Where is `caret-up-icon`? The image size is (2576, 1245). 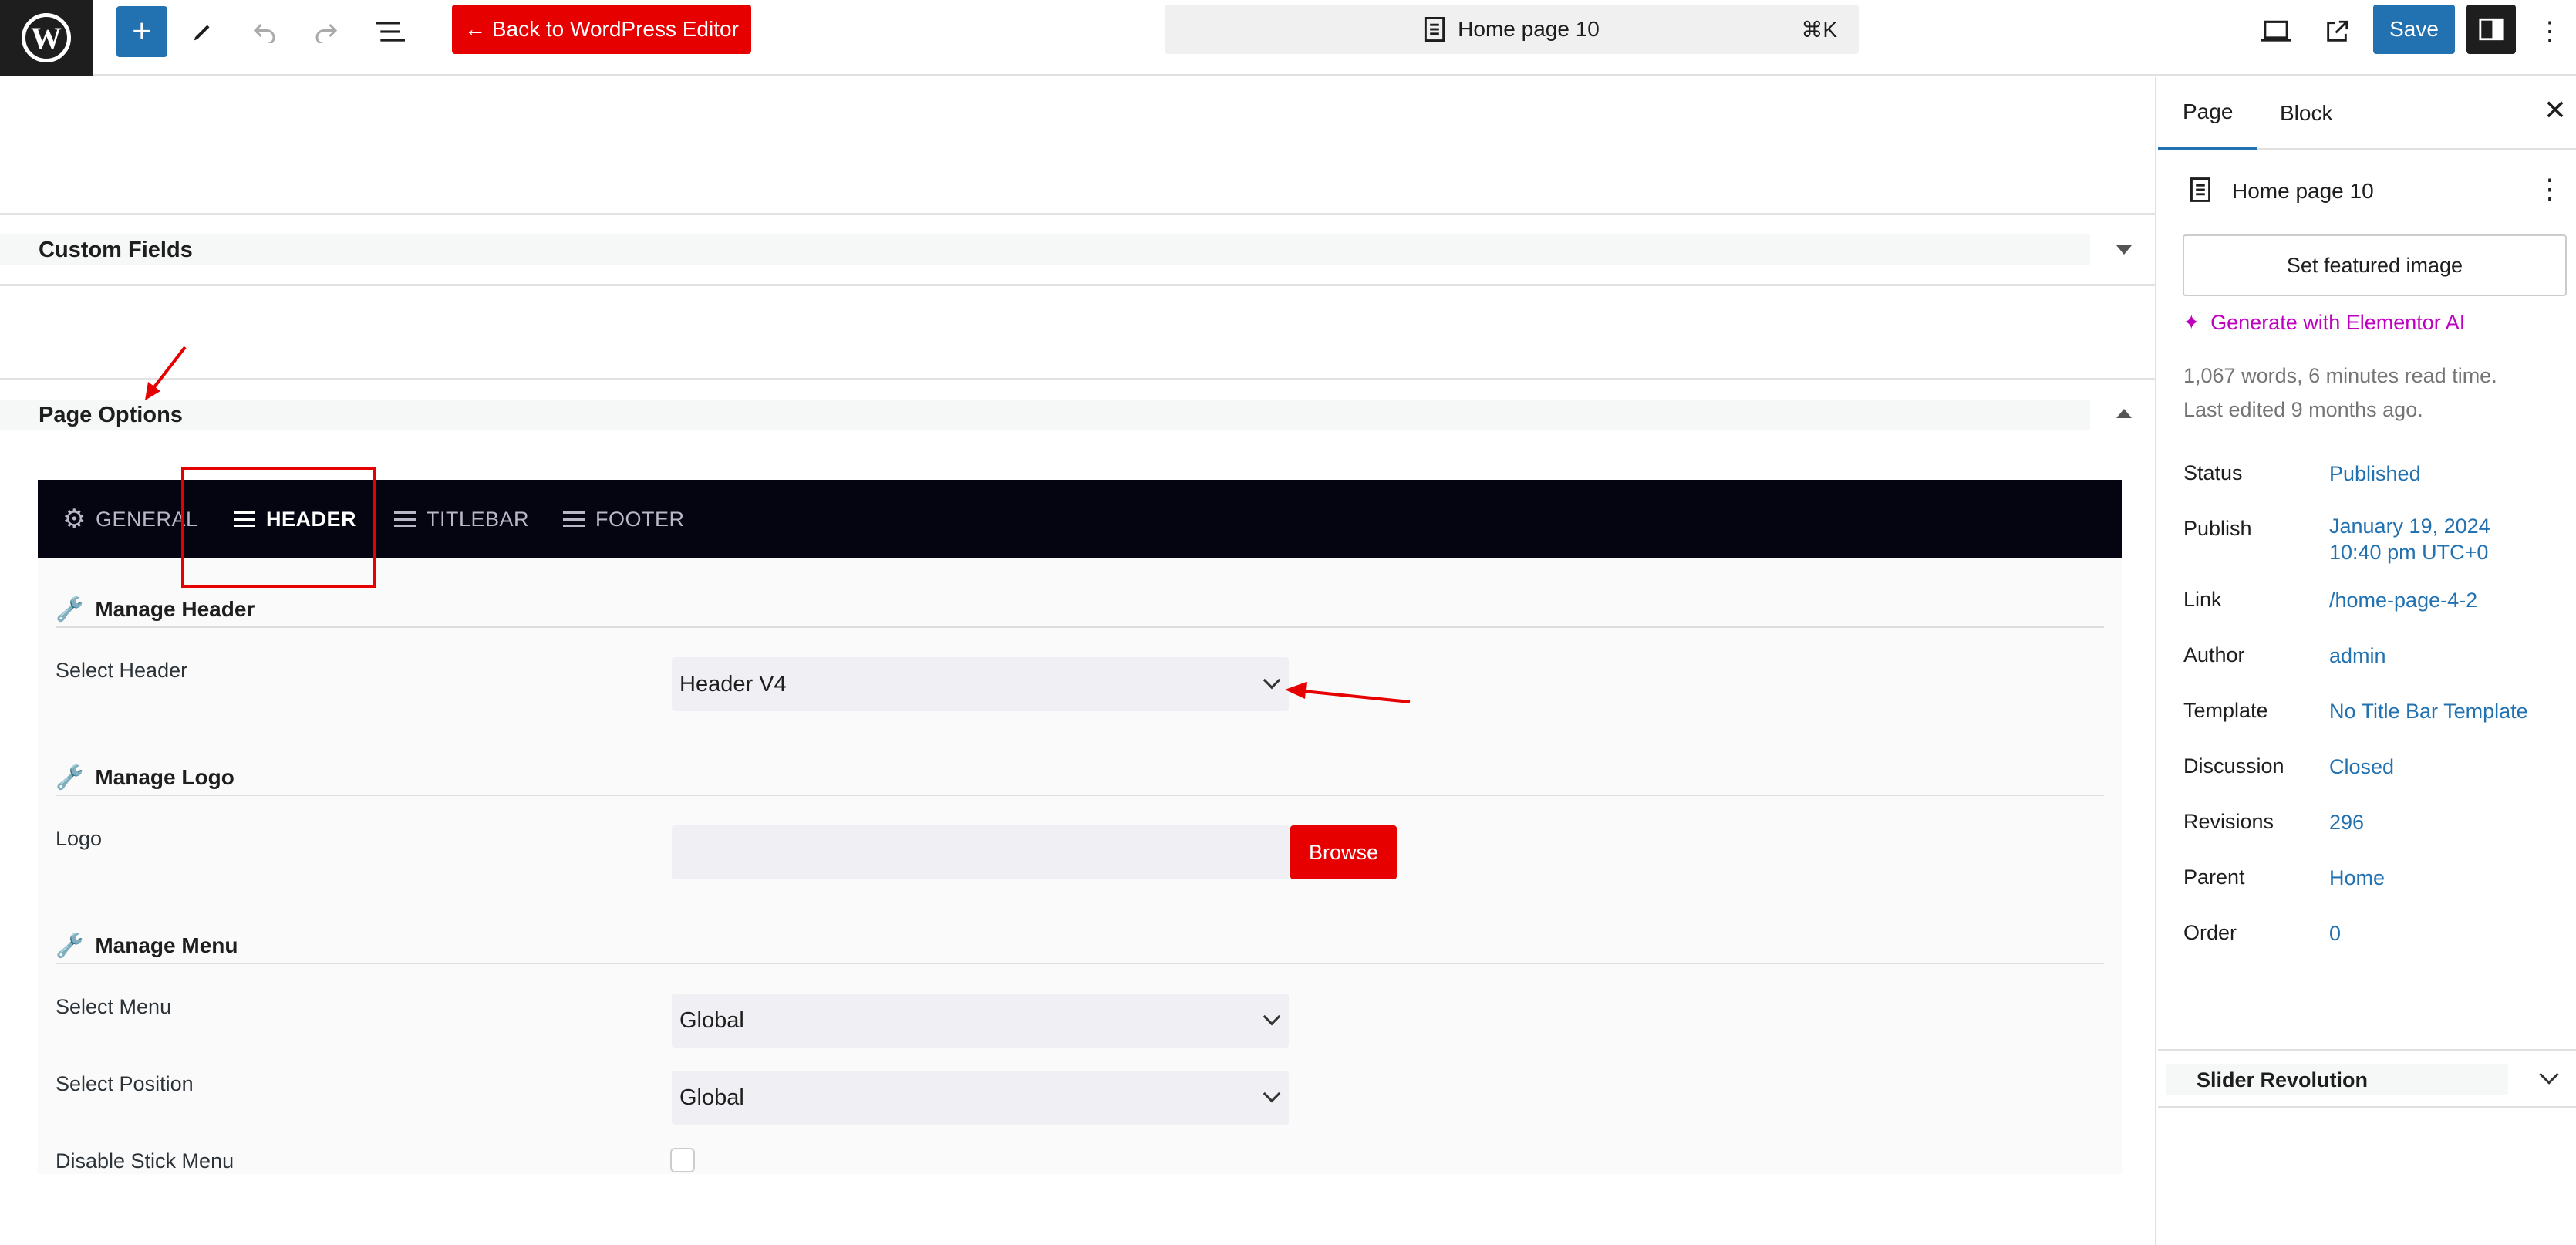
caret-up-icon is located at coordinates (2124, 413).